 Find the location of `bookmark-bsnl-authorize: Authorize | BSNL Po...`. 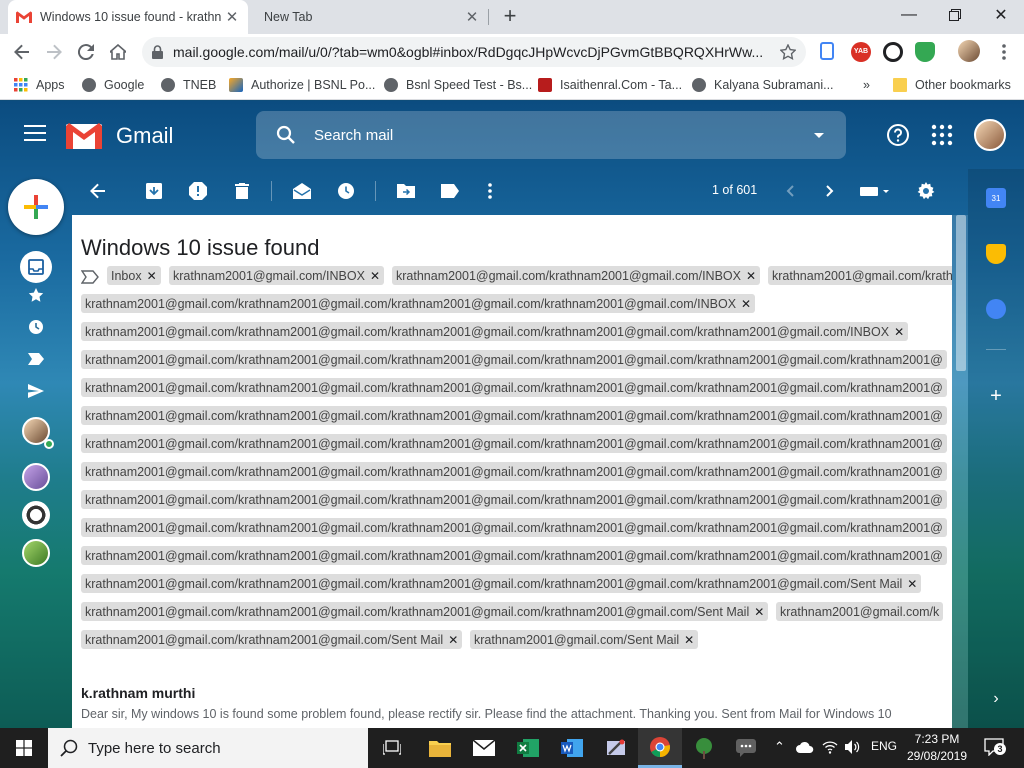

bookmark-bsnl-authorize: Authorize | BSNL Po... is located at coordinates (302, 85).